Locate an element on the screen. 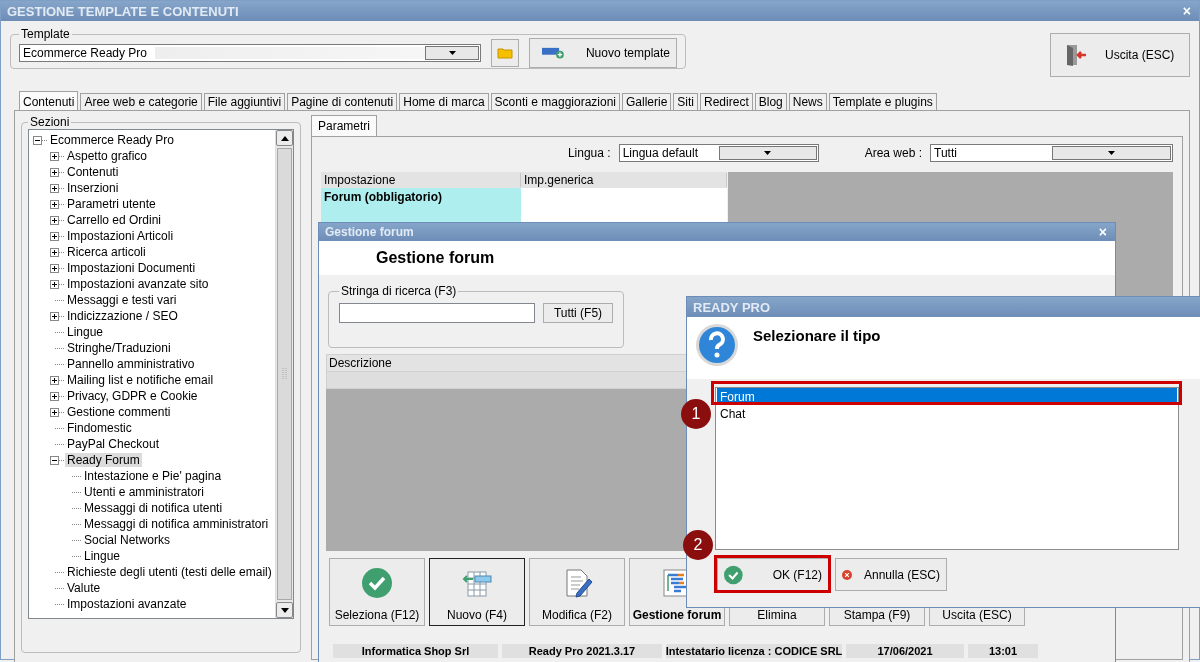 The image size is (1200, 662). field-label: Lingua : is located at coordinates (589, 153).